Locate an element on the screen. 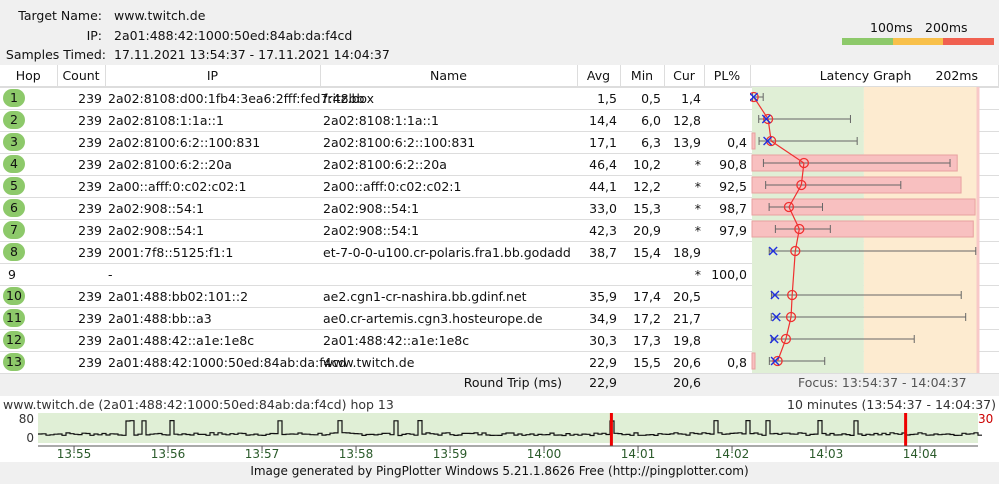 Image resolution: width=999 pixels, height=484 pixels. hop-avg: 42,3 is located at coordinates (598, 230).